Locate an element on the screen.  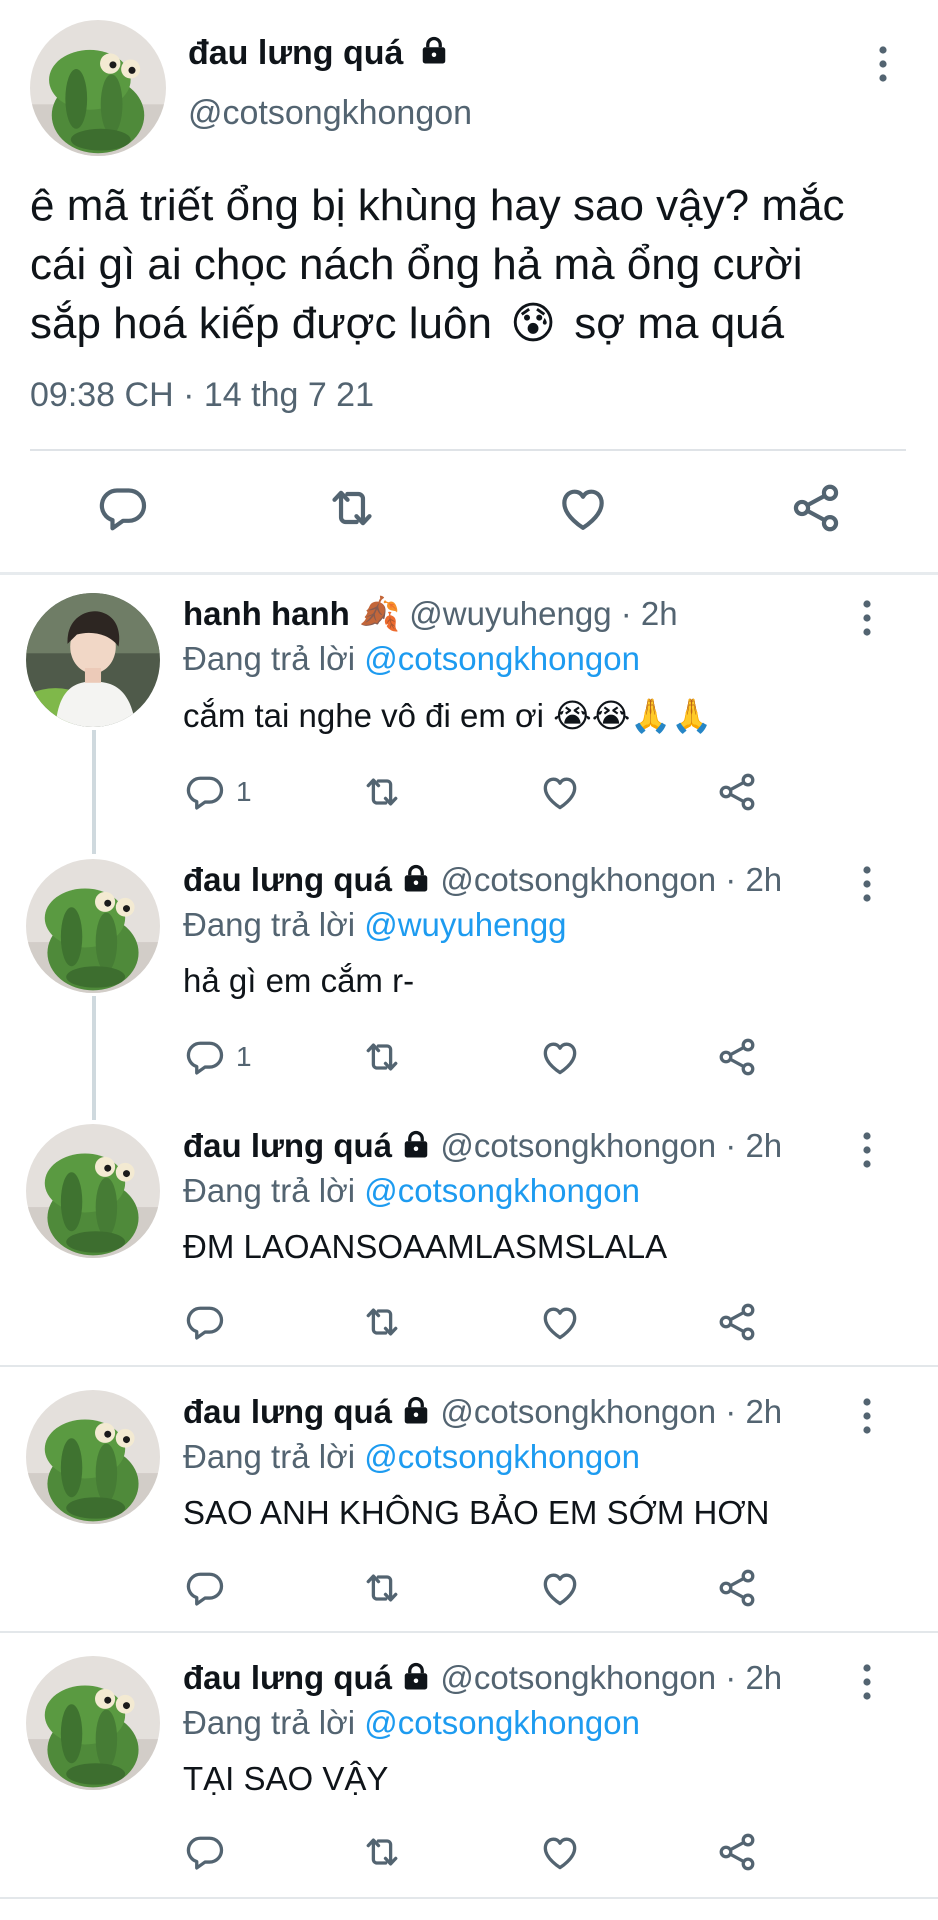
tweet-text-line: sắp hoá kiếp được luôn 😰 sợ ma quá is located at coordinates (470, 323).